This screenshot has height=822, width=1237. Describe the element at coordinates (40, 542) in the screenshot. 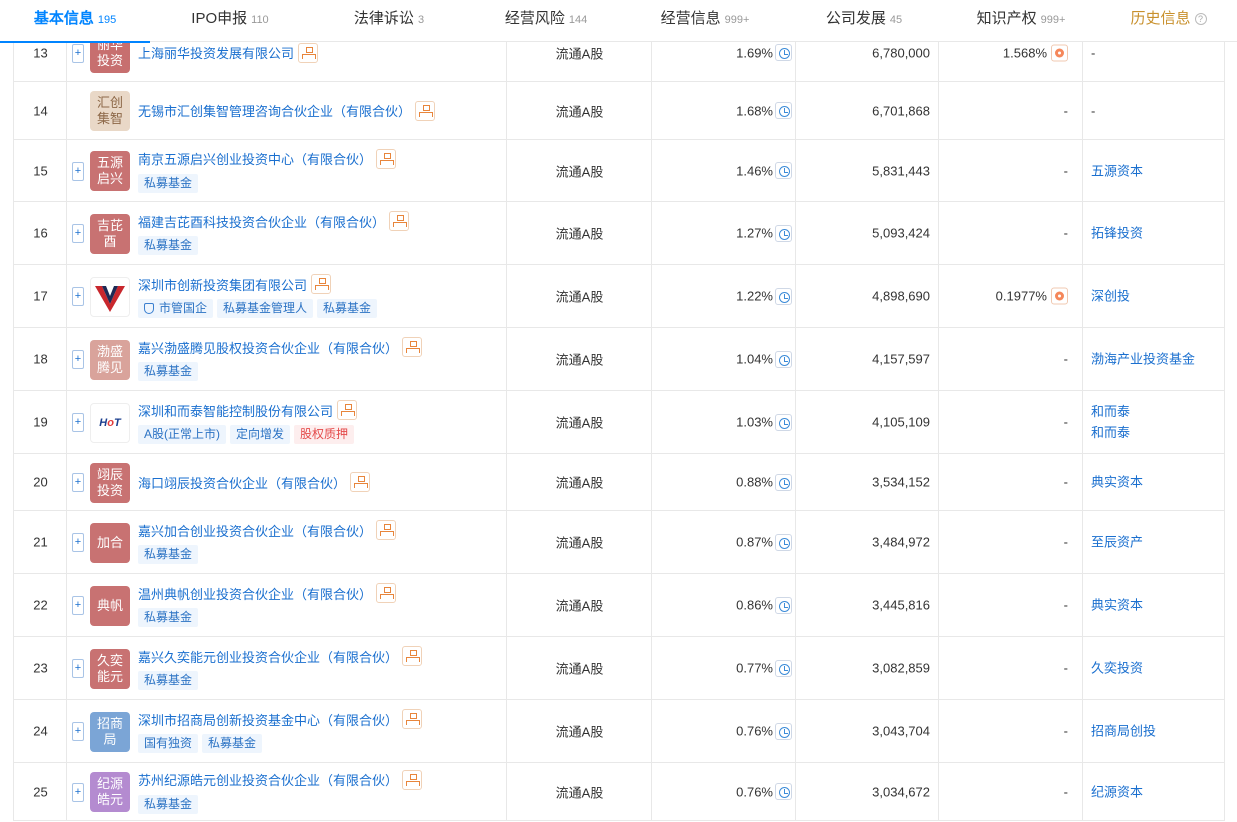

I see `index-cell: 21` at that location.